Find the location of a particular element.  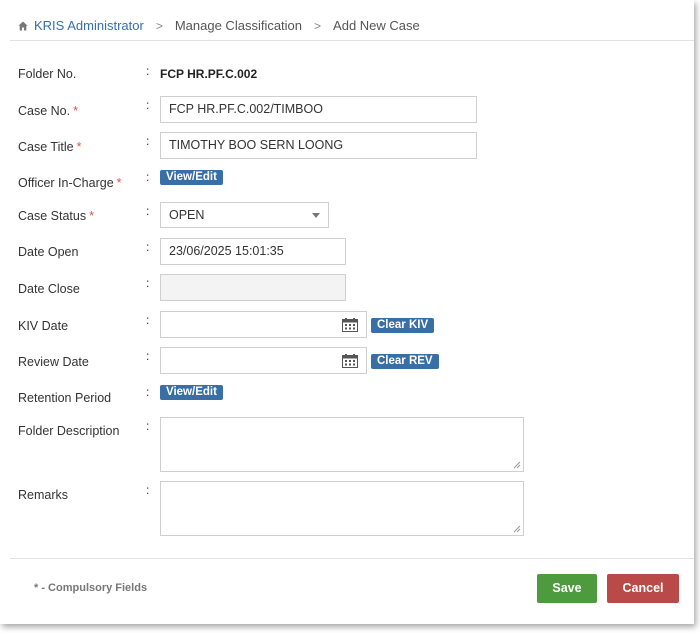

case-title-label: Case Title * is located at coordinates (49, 147).